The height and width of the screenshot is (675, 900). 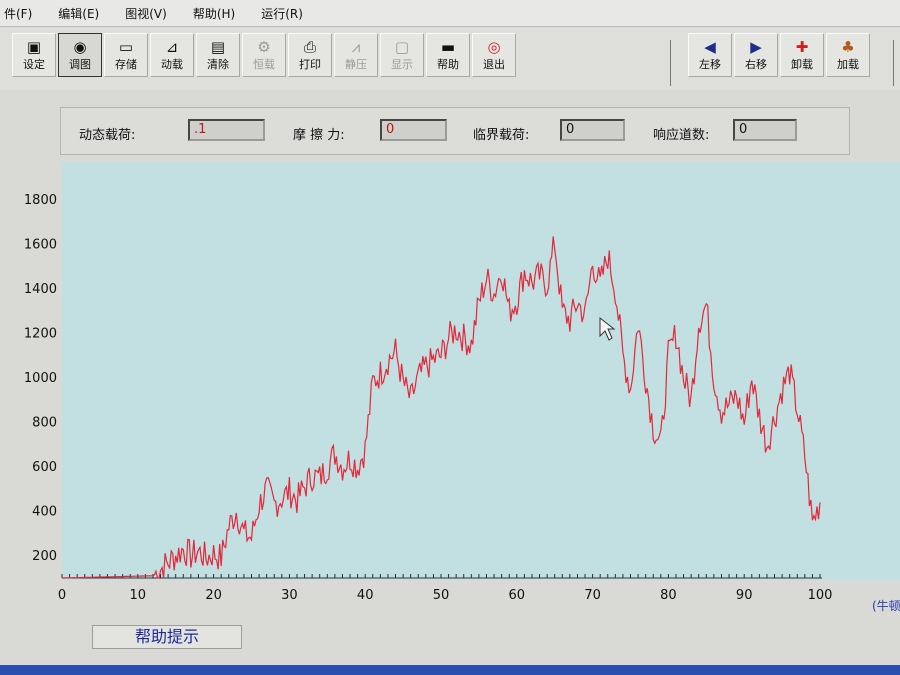 I want to click on x-minor-ticks, so click(x=441, y=576).